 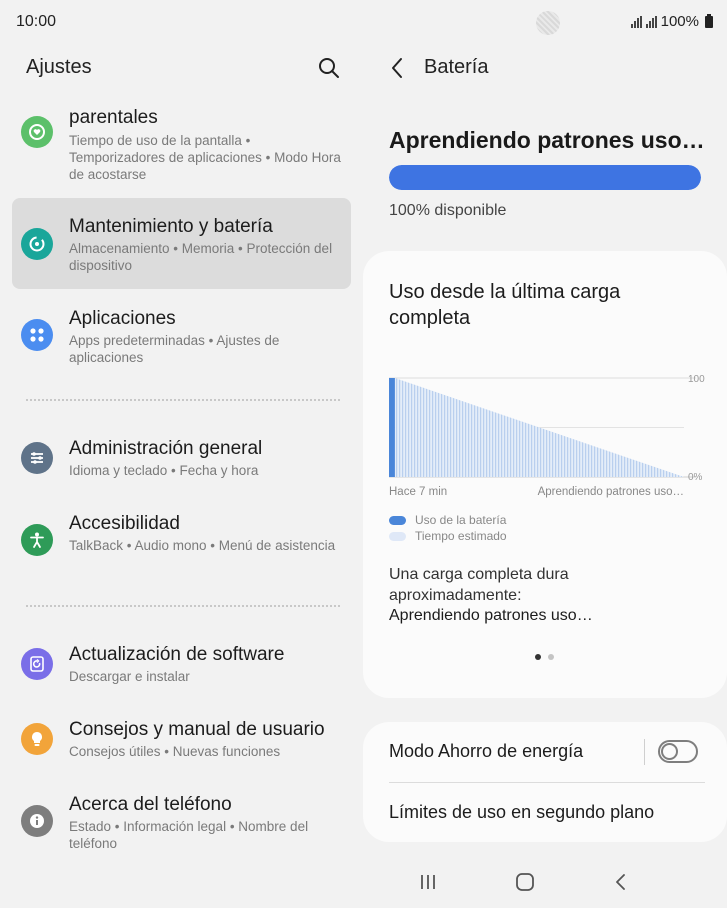 What do you see at coordinates (448, 210) in the screenshot?
I see `battery-available: 100% disponible` at bounding box center [448, 210].